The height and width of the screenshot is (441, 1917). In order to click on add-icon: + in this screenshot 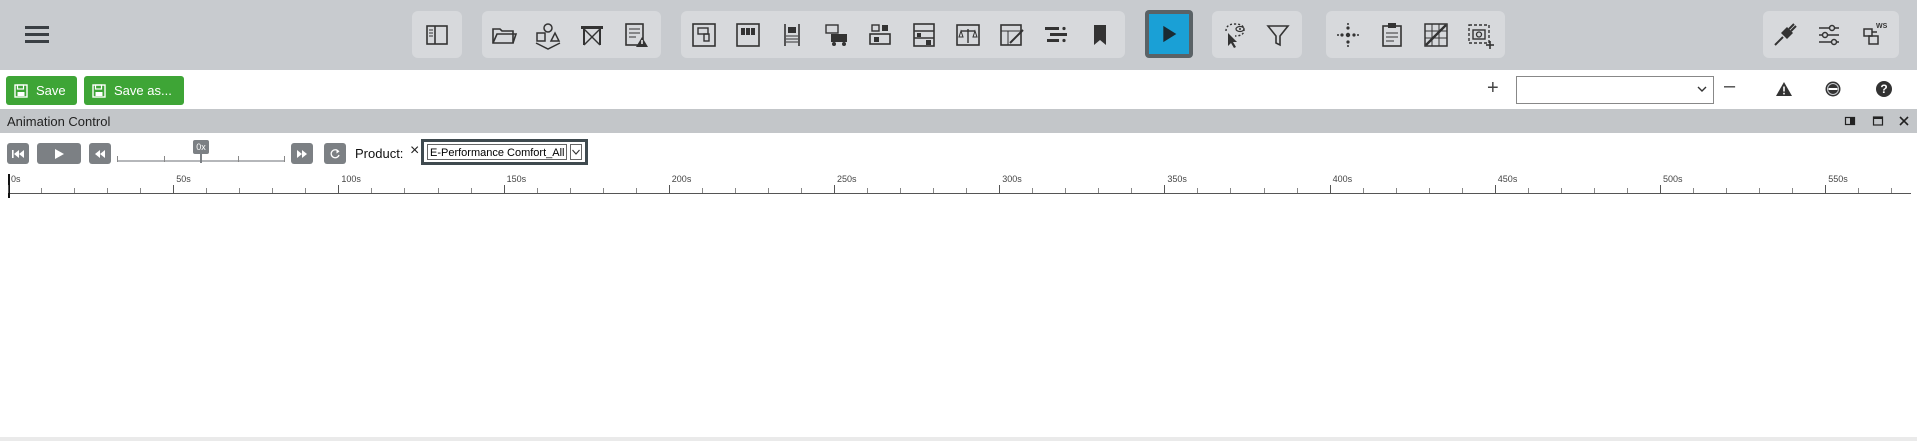, I will do `click(1493, 88)`.